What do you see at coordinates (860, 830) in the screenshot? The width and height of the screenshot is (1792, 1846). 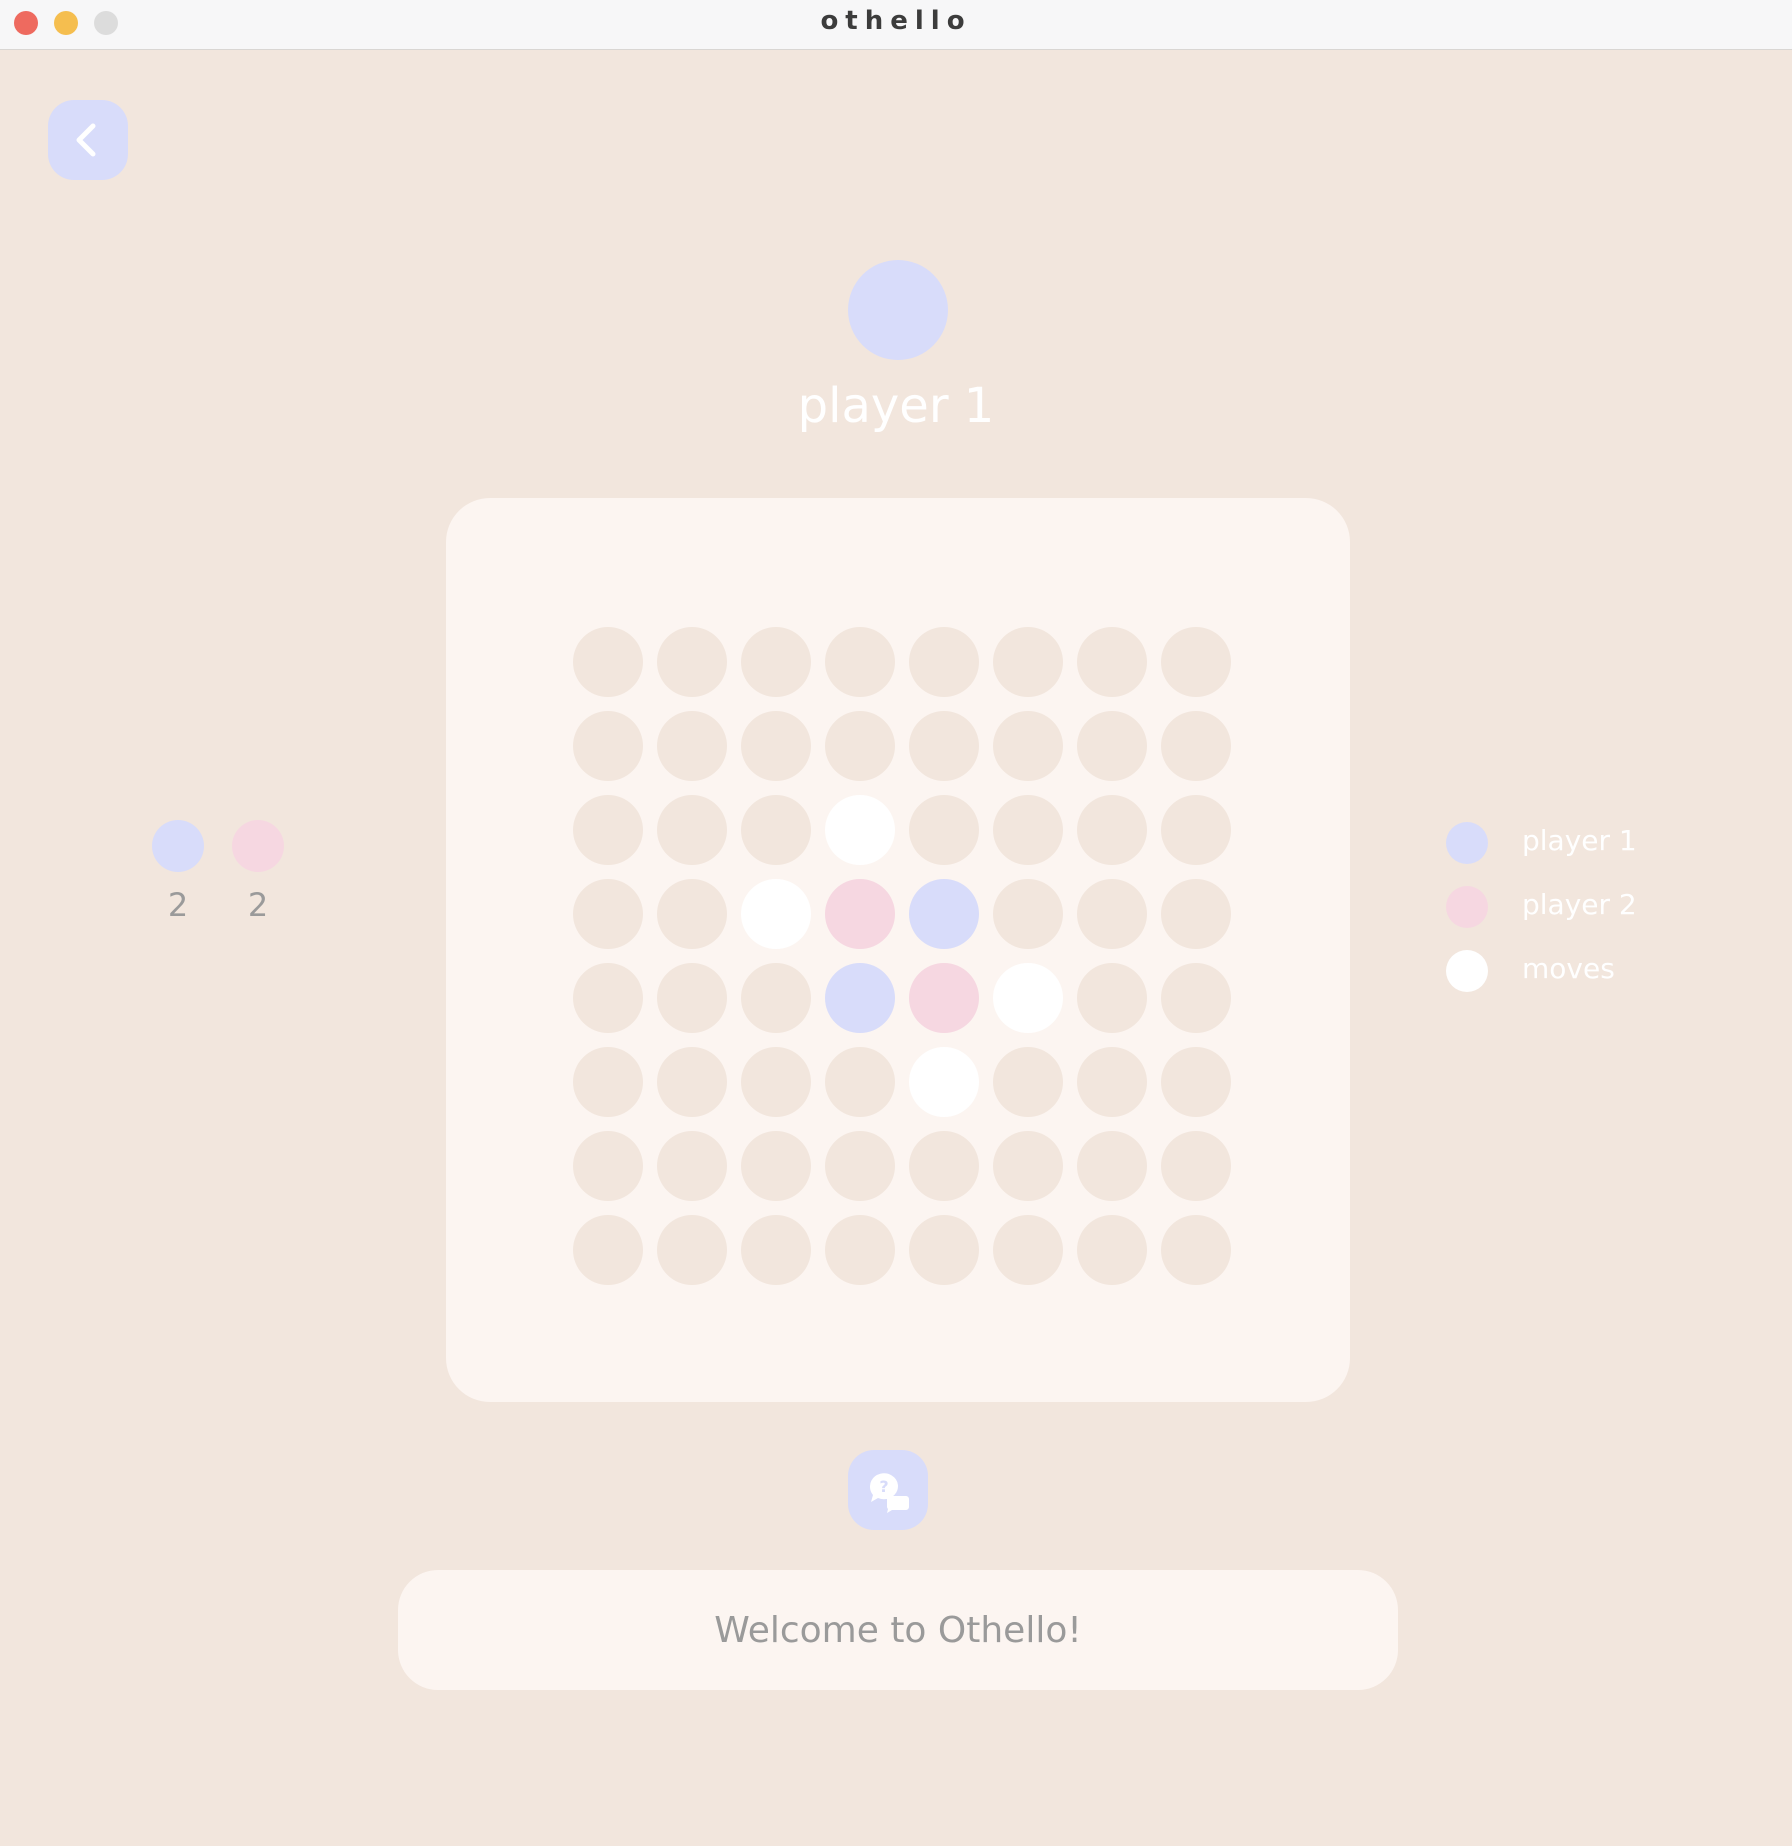 I see `board-cell-2-3-move` at bounding box center [860, 830].